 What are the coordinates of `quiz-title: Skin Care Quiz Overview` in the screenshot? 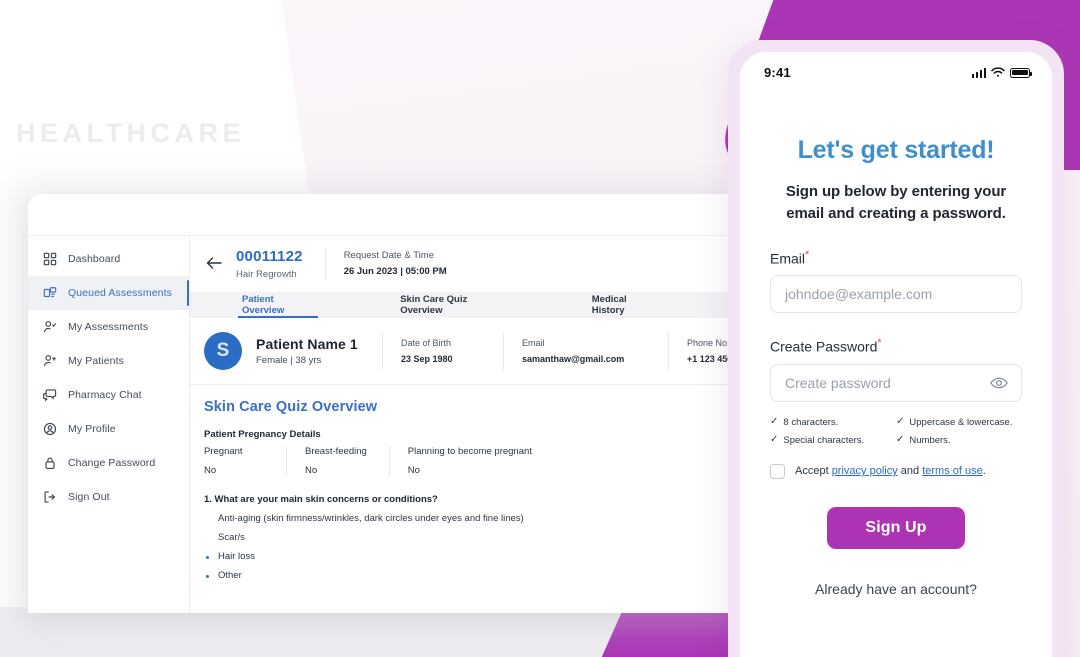 It's located at (291, 406).